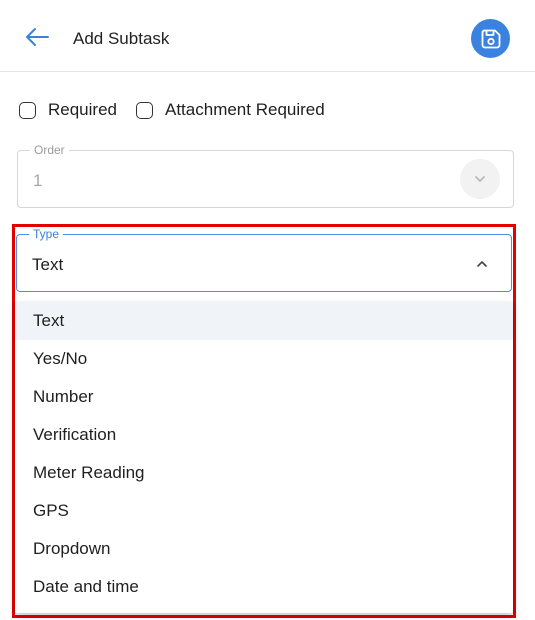 The height and width of the screenshot is (620, 535). What do you see at coordinates (264, 397) in the screenshot?
I see `type-option-number: Number` at bounding box center [264, 397].